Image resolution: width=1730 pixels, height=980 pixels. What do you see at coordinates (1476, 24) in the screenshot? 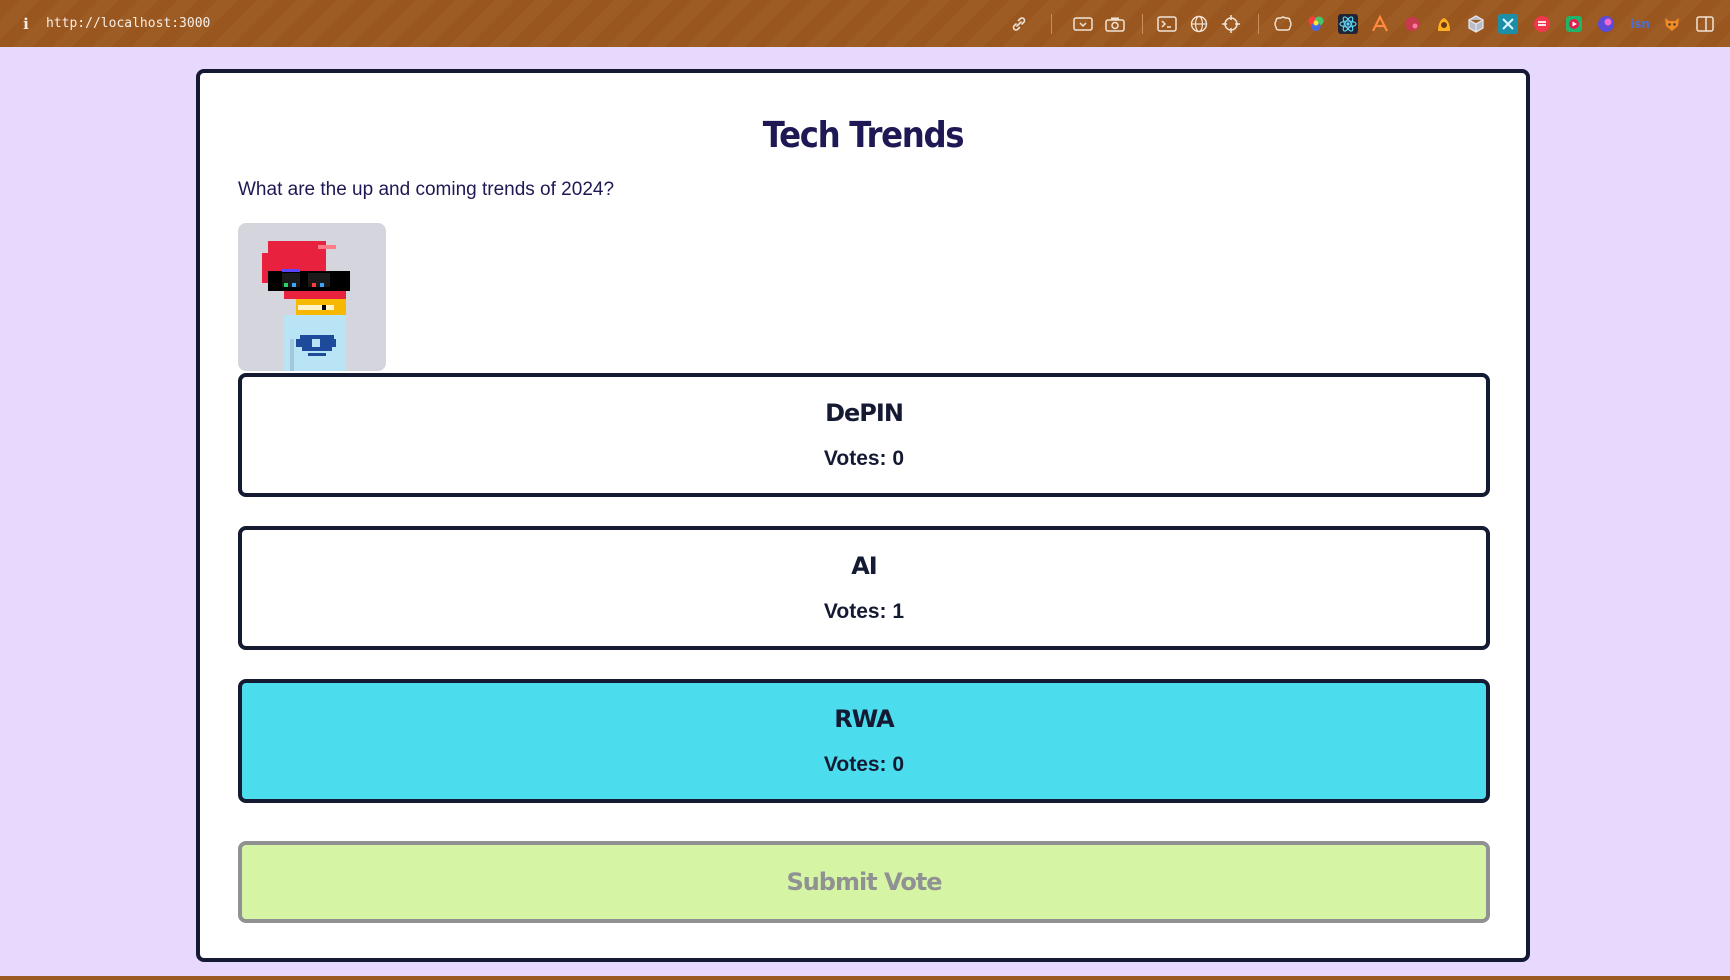
I see `cube-icon` at bounding box center [1476, 24].